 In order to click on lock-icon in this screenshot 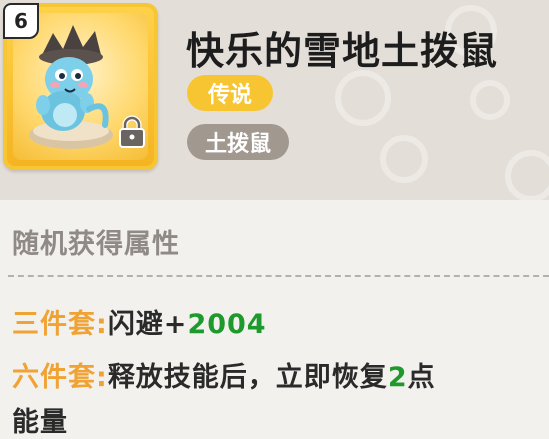, I will do `click(132, 131)`.